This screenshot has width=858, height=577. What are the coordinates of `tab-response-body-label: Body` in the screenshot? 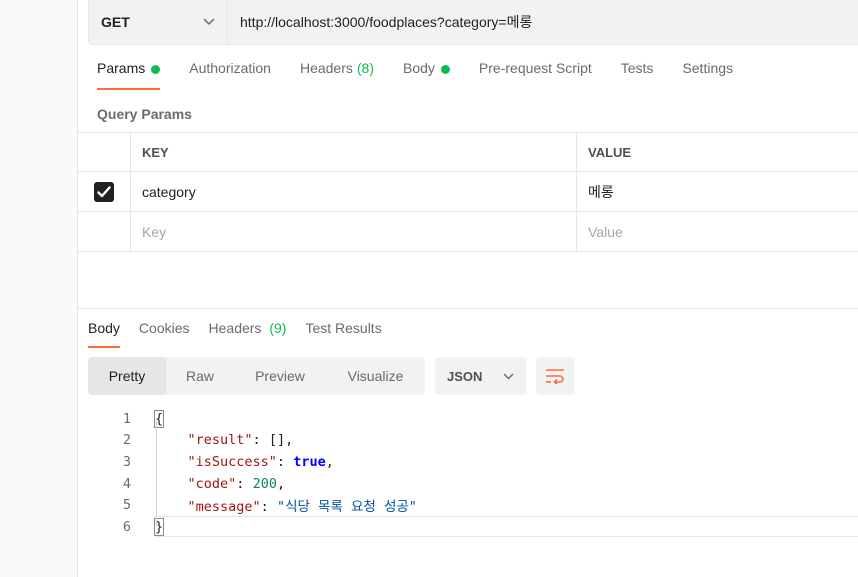 It's located at (104, 328).